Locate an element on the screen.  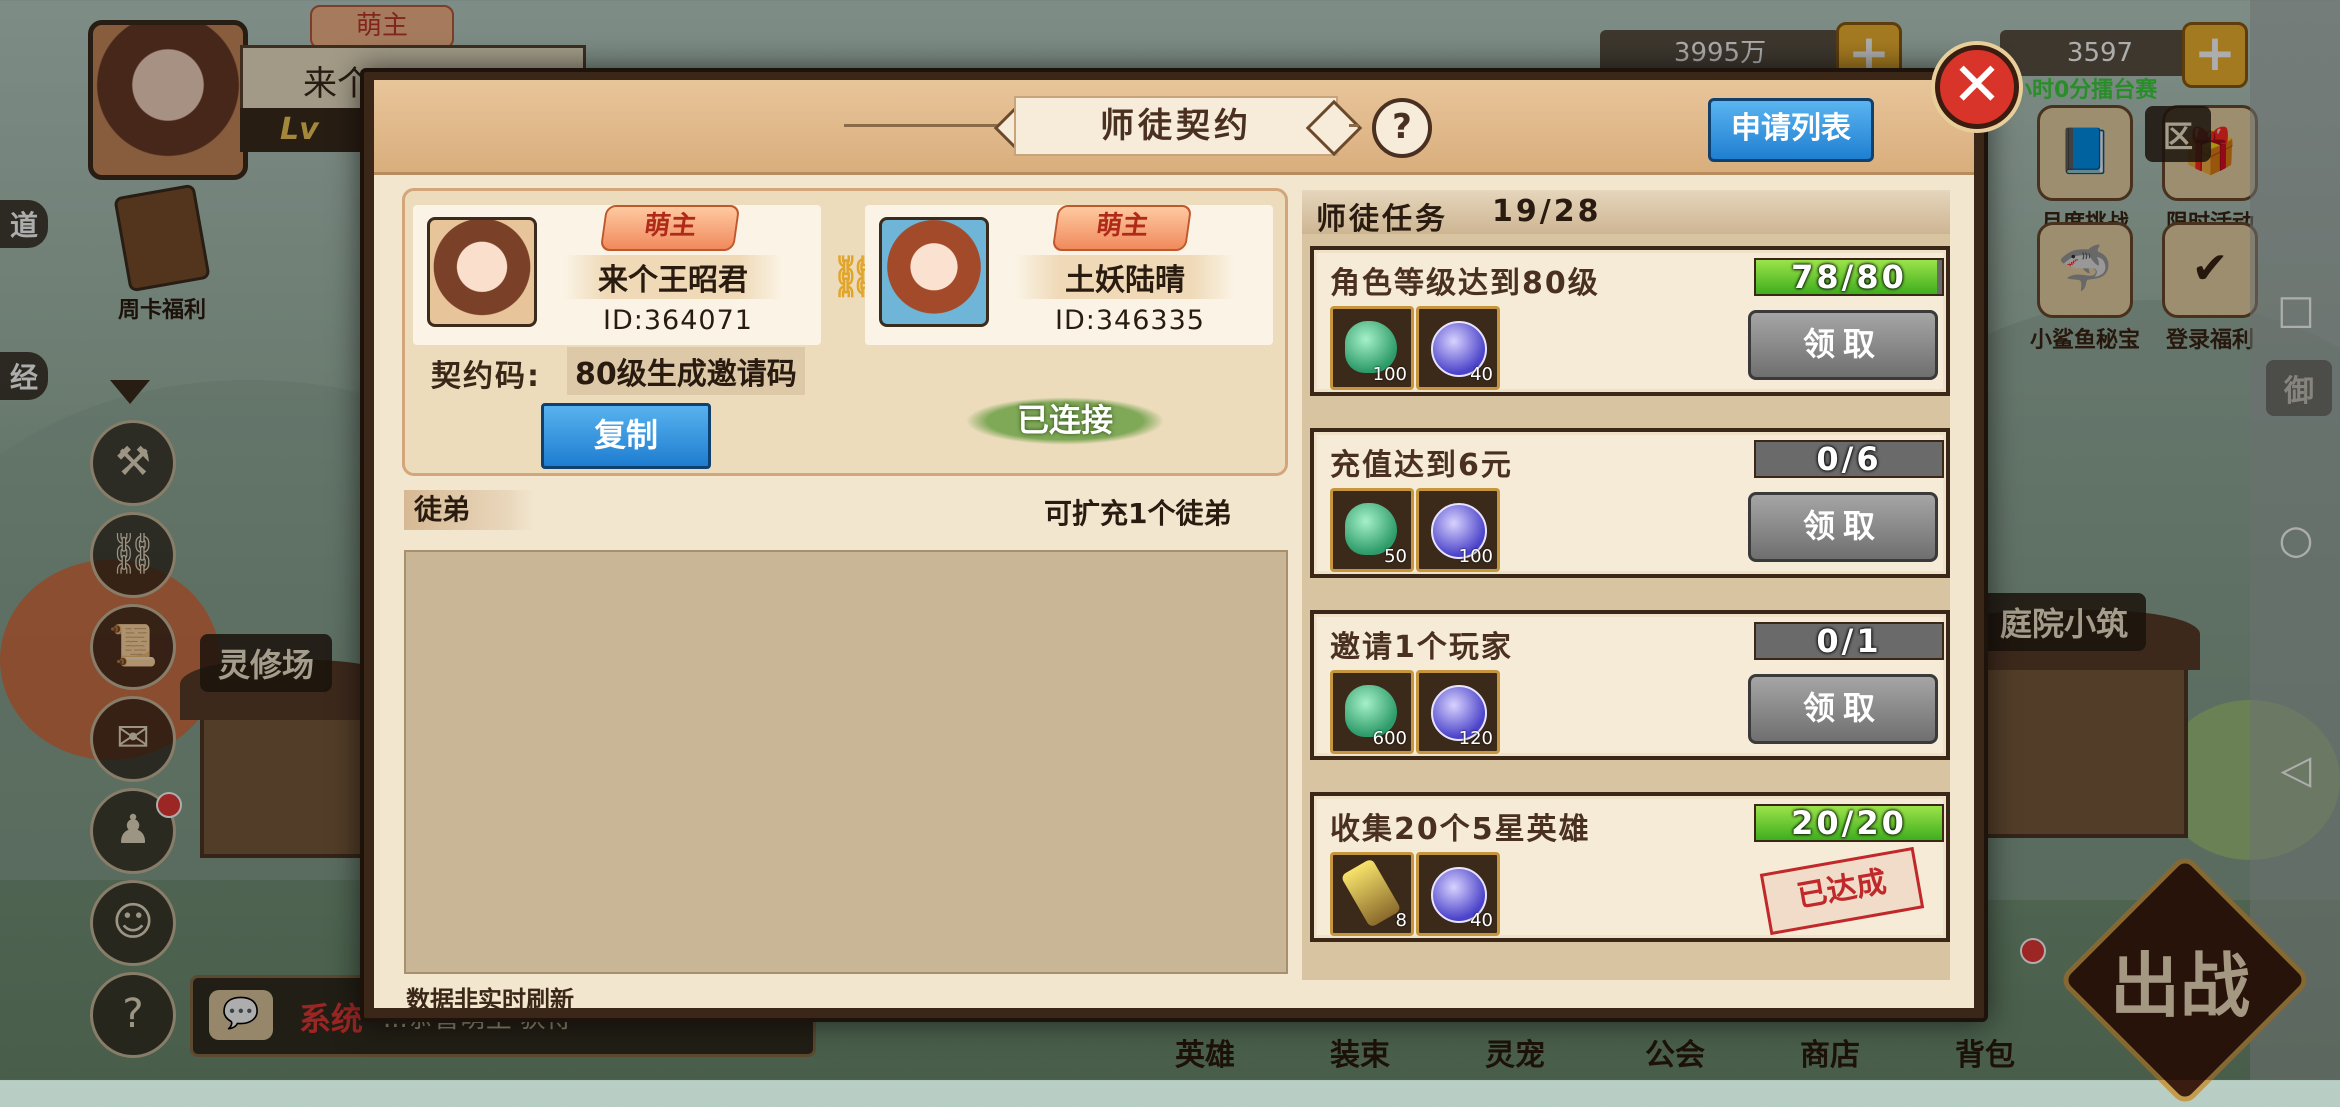
progress-text: 0/6 is located at coordinates (1849, 459).